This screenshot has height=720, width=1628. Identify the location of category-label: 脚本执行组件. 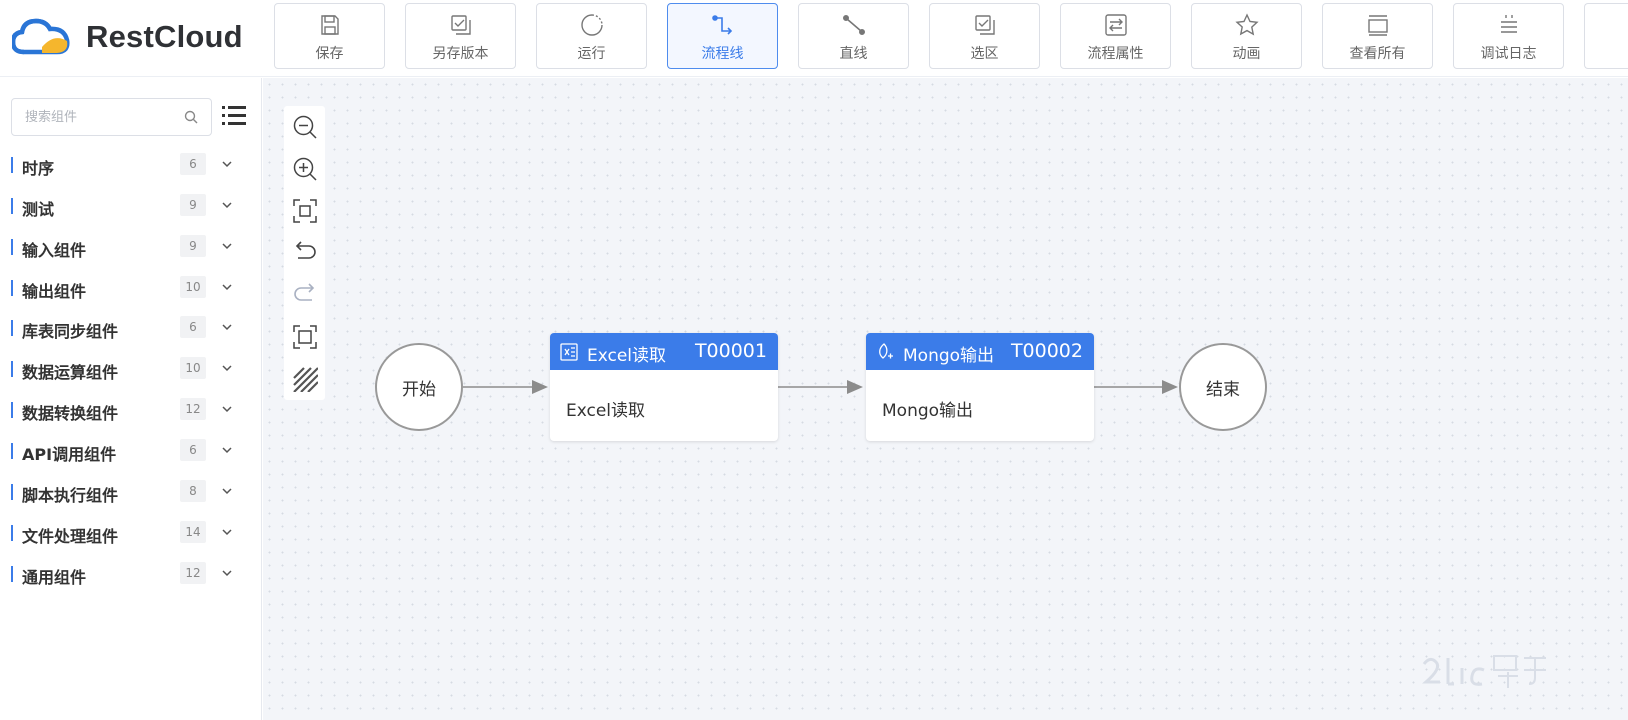
(70, 495).